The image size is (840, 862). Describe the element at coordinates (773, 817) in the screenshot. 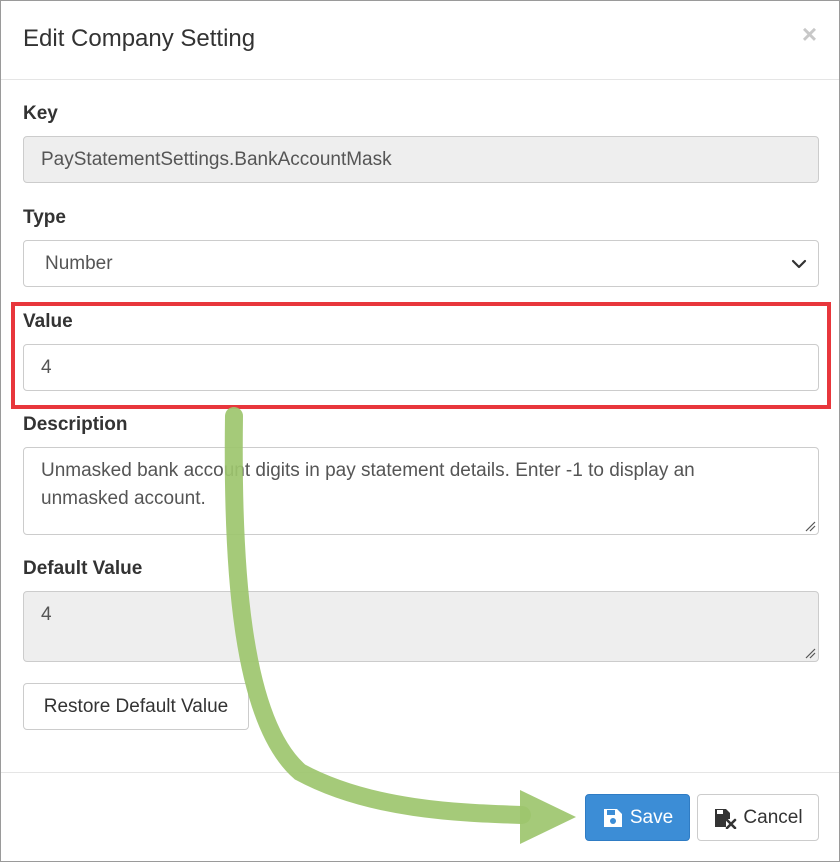

I see `cancel-label: Cancel` at that location.